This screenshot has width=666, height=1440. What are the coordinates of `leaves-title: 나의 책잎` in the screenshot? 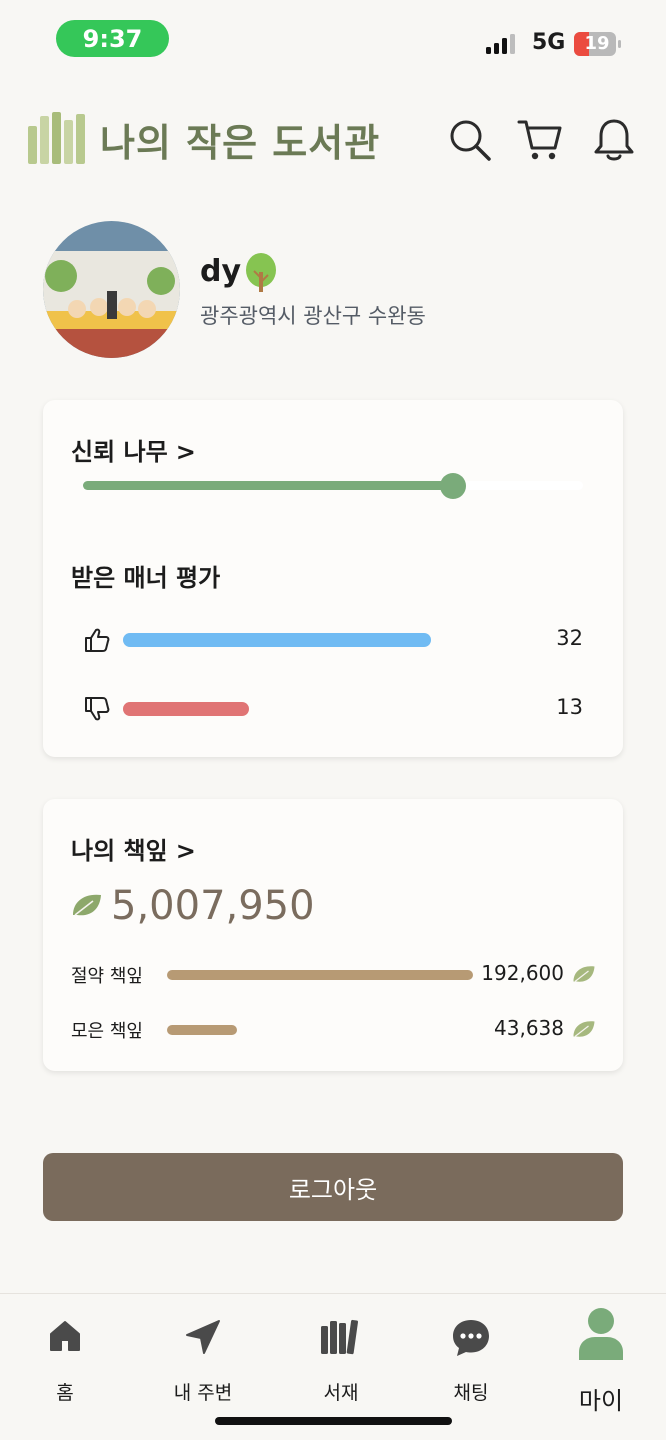 It's located at (119, 851).